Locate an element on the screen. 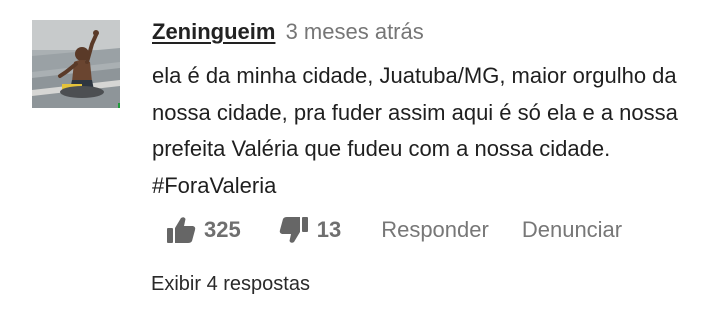 The height and width of the screenshot is (315, 720). thumbs-up-icon is located at coordinates (181, 230).